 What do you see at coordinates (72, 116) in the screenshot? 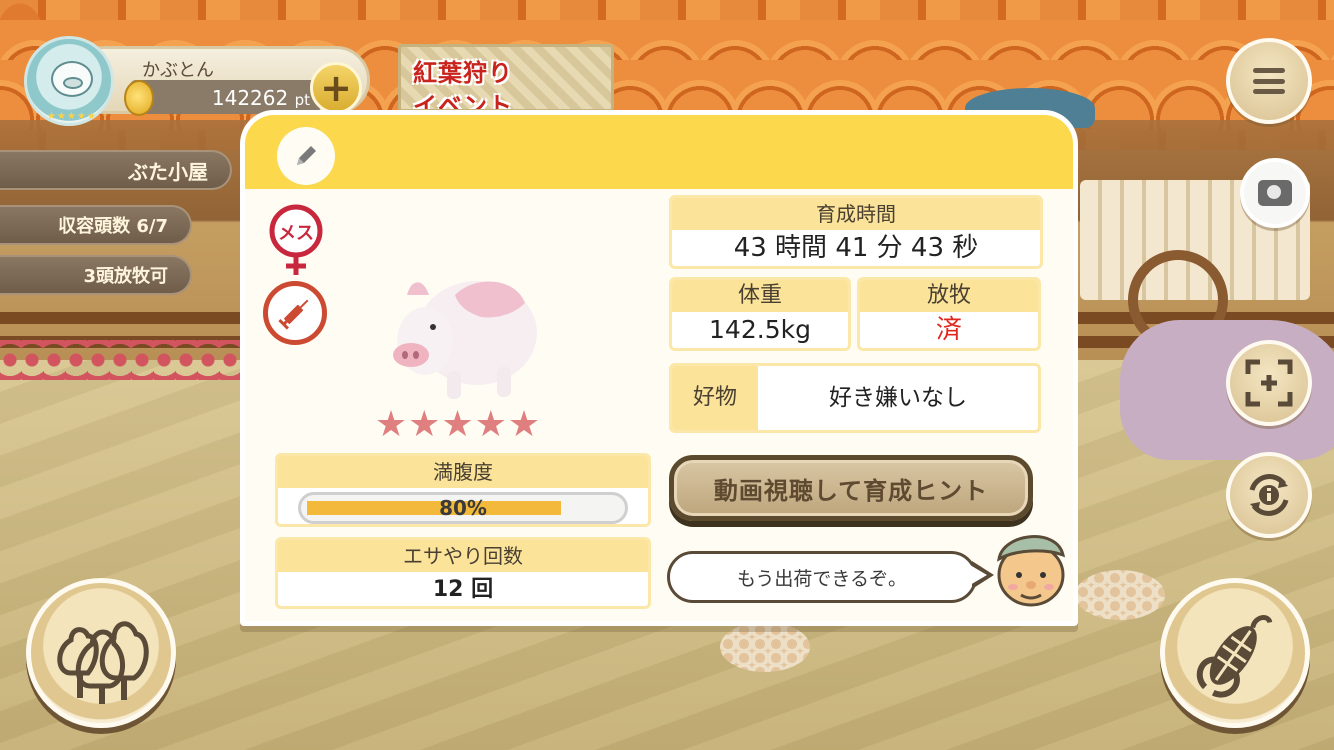
I see `avatar-rank-stars: ★★★★★` at bounding box center [72, 116].